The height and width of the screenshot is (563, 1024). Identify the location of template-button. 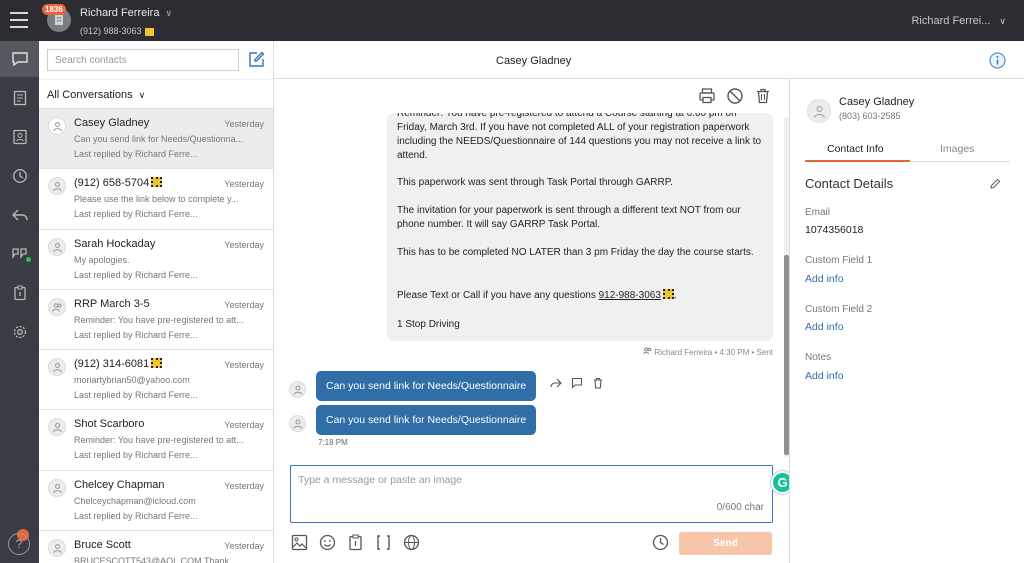
(355, 544).